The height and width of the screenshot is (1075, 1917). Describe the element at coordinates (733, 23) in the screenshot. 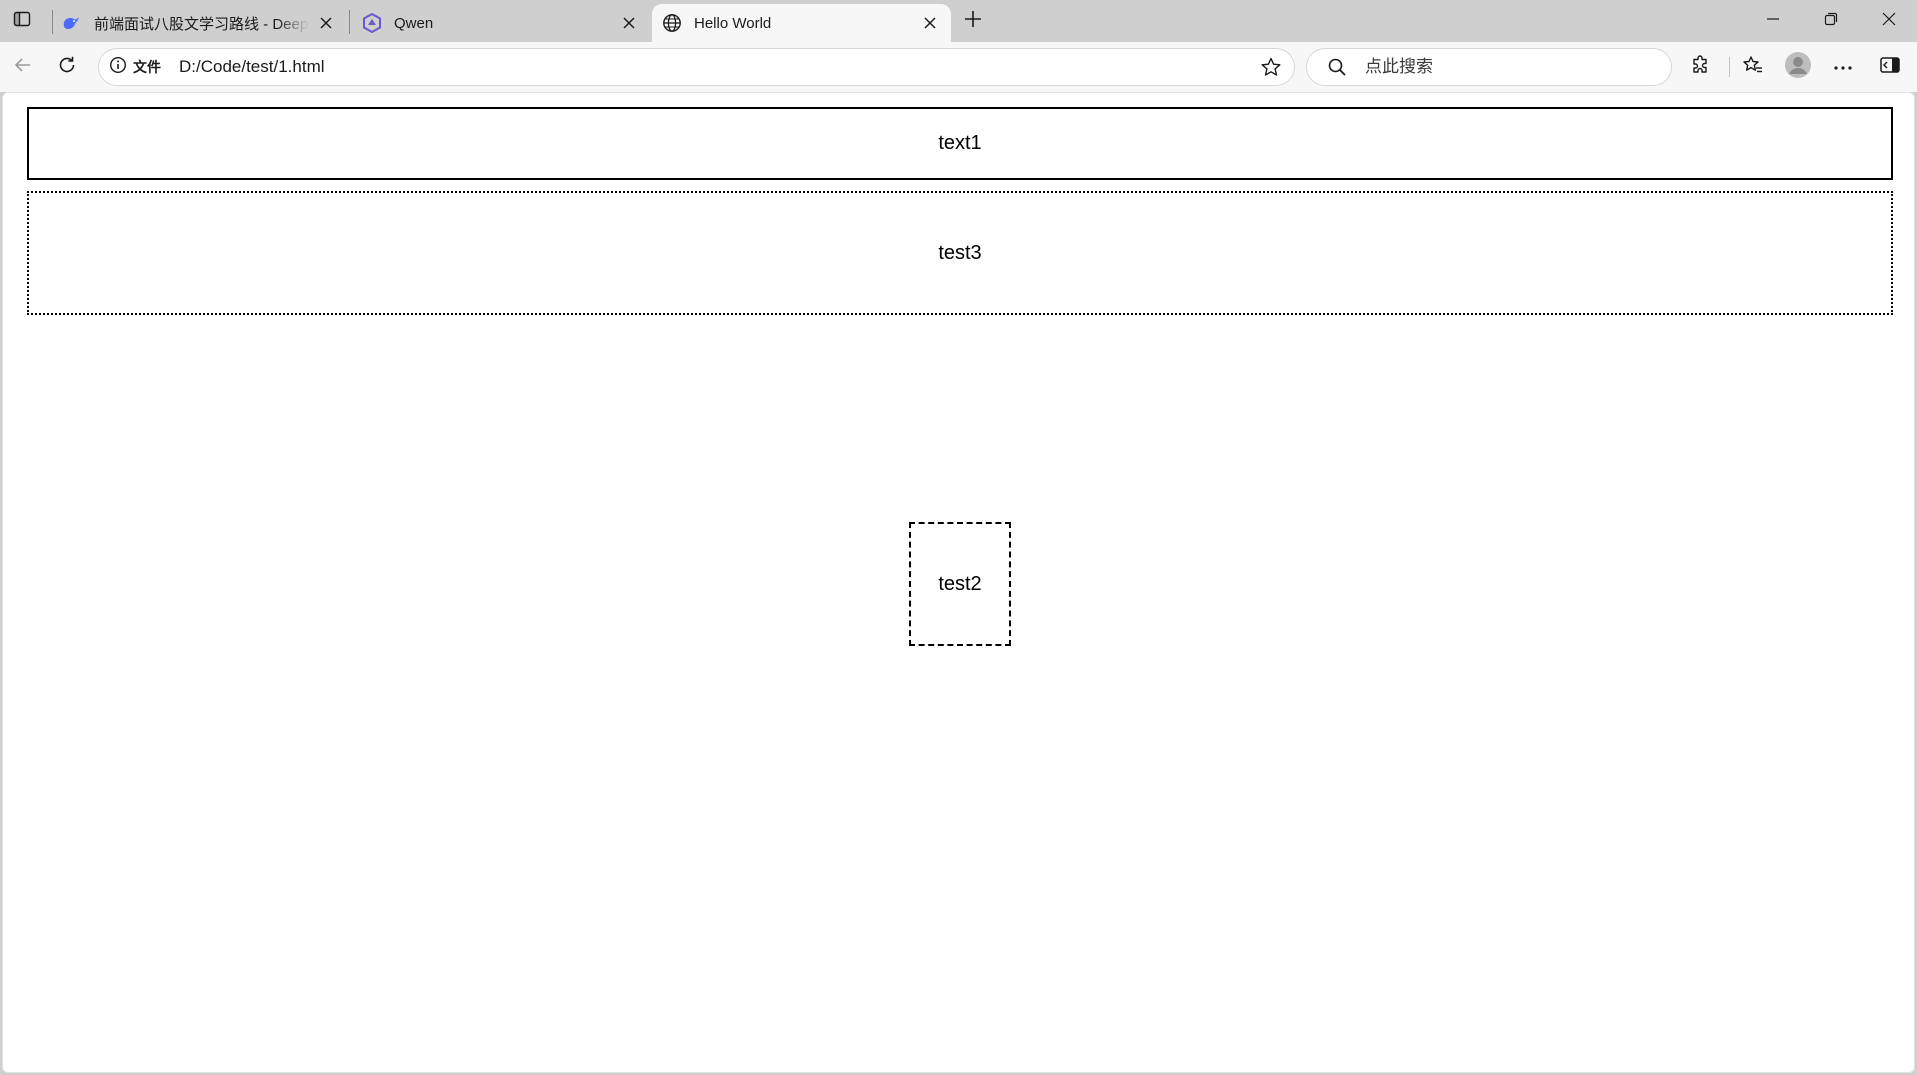

I see `tab-title: Hello World` at that location.